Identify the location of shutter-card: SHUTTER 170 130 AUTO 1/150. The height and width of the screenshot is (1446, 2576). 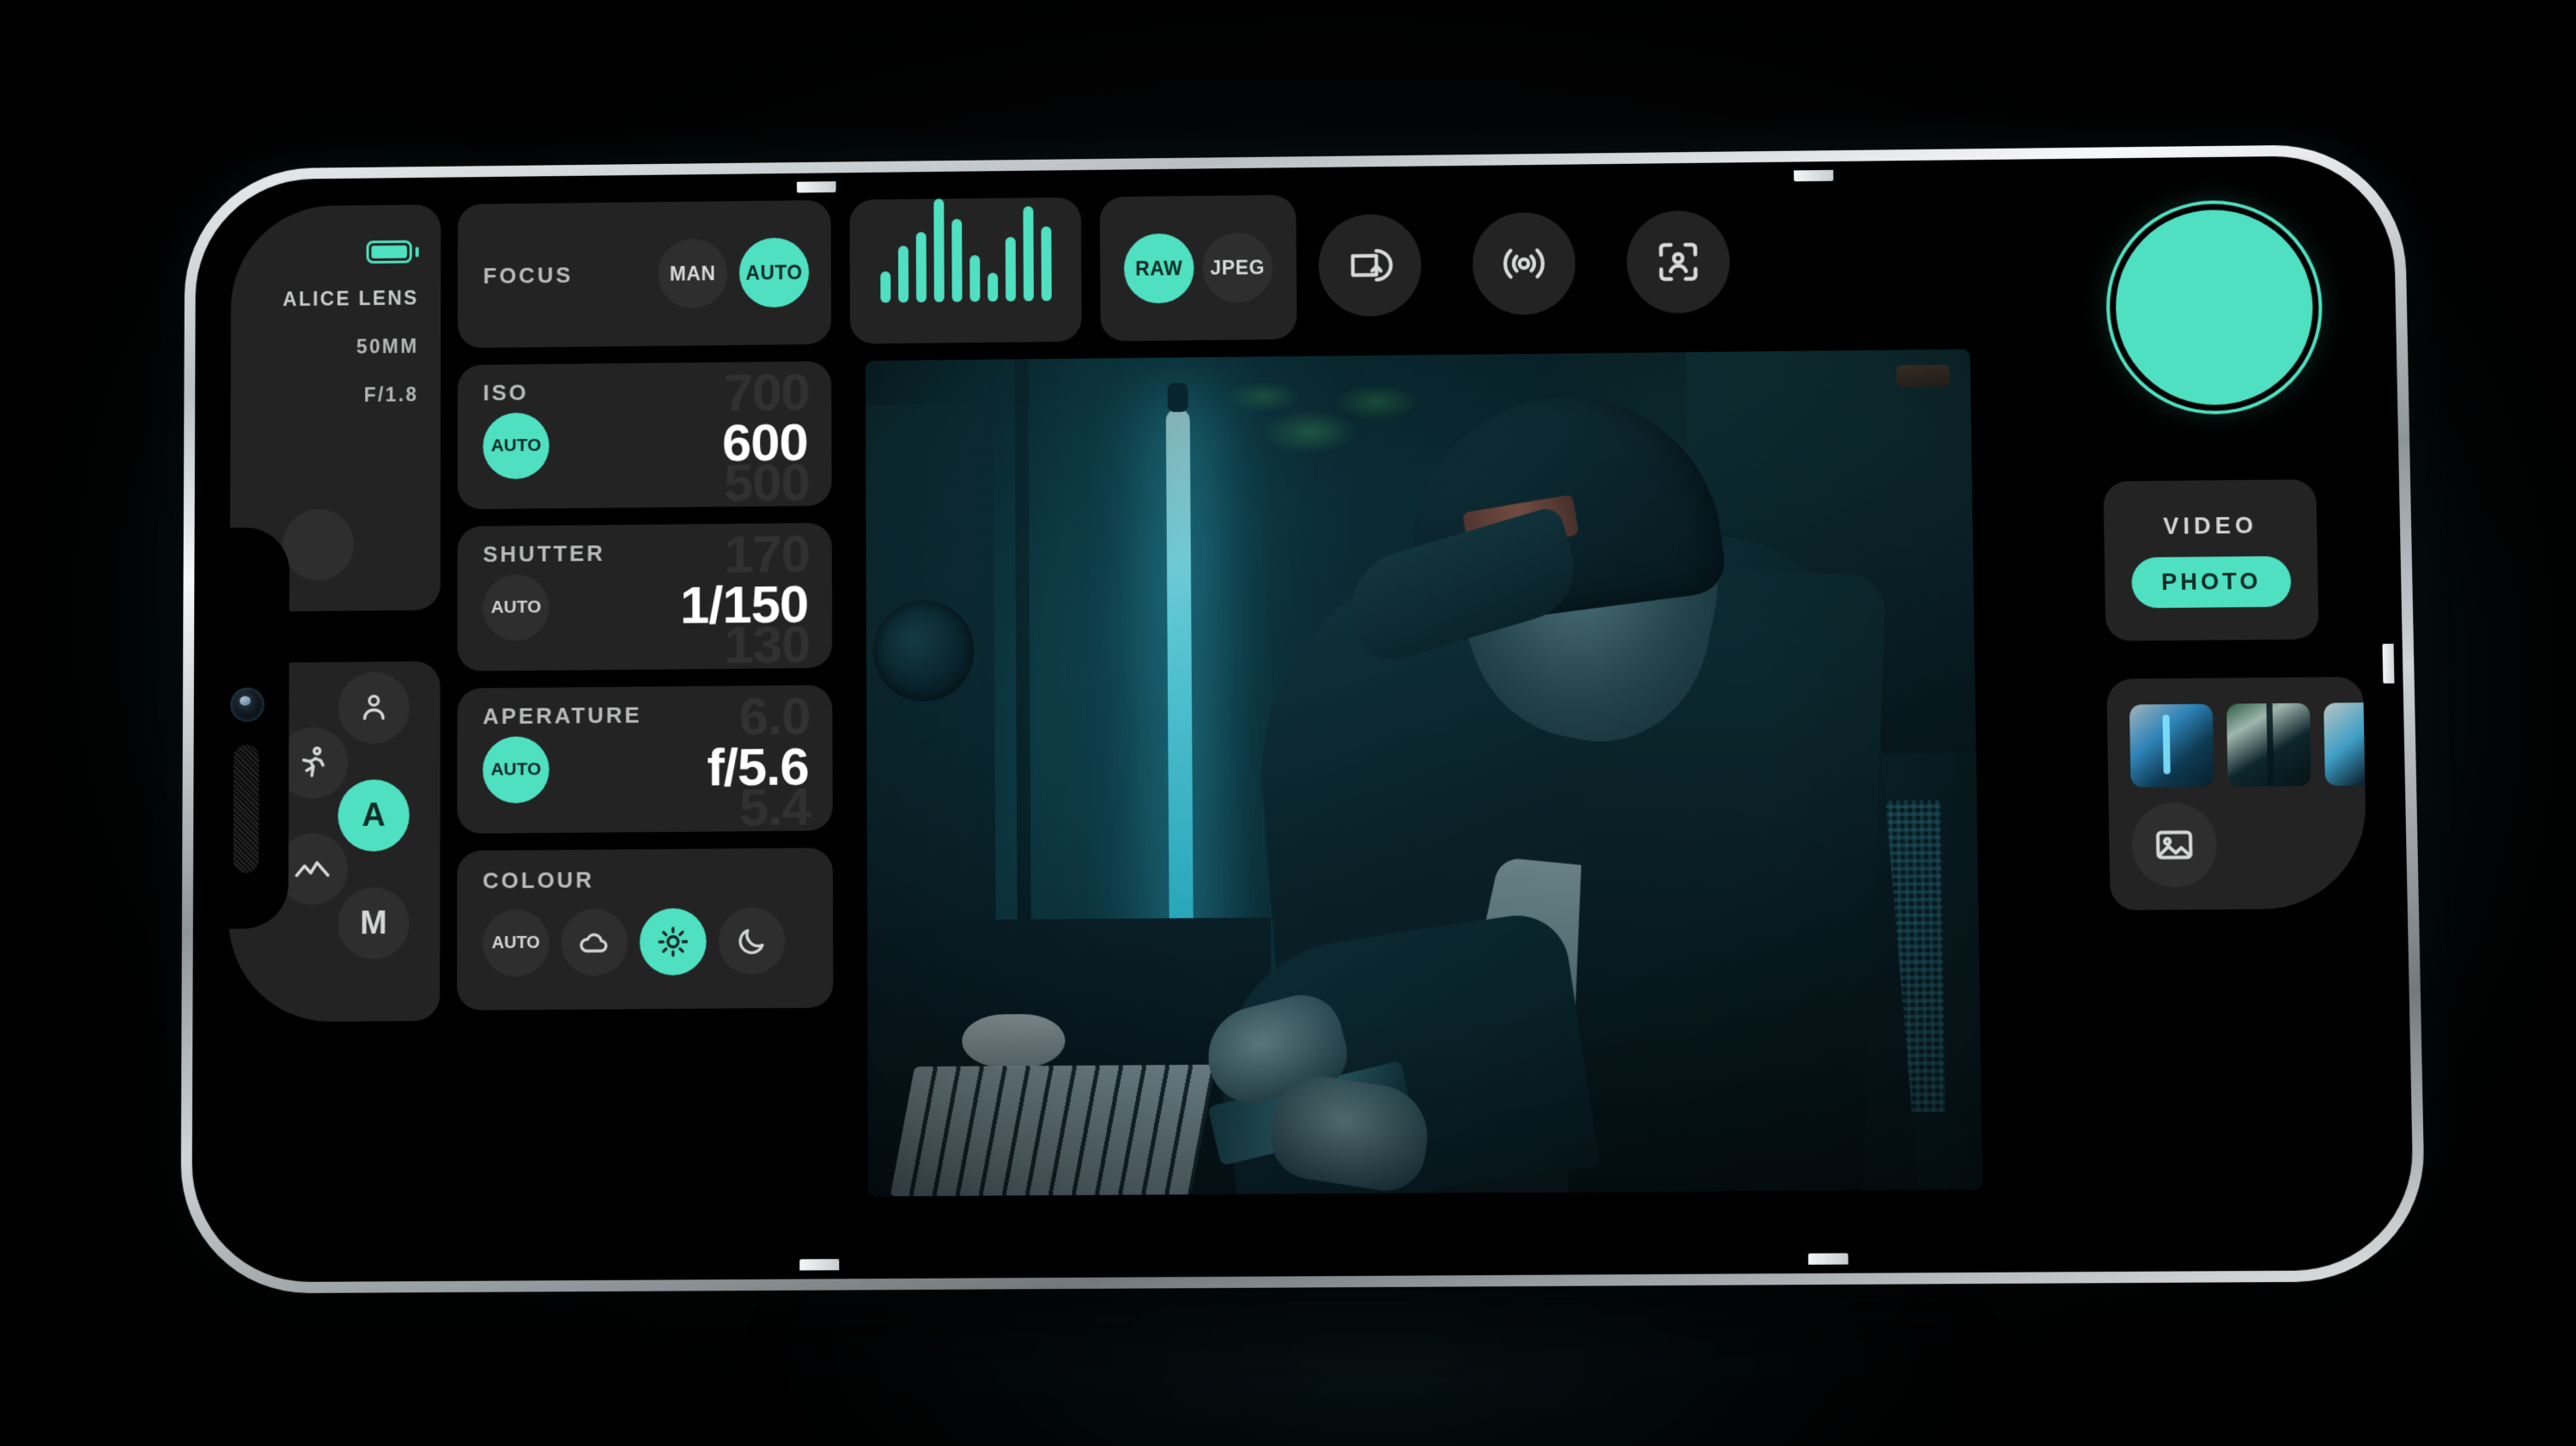
(645, 596).